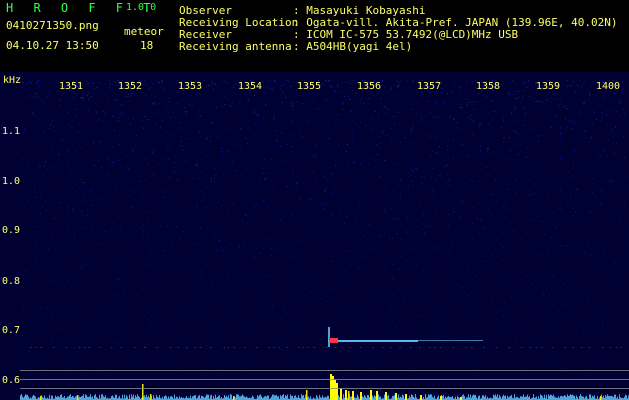 This screenshot has height=400, width=629. I want to click on meteor-label: meteor, so click(144, 31).